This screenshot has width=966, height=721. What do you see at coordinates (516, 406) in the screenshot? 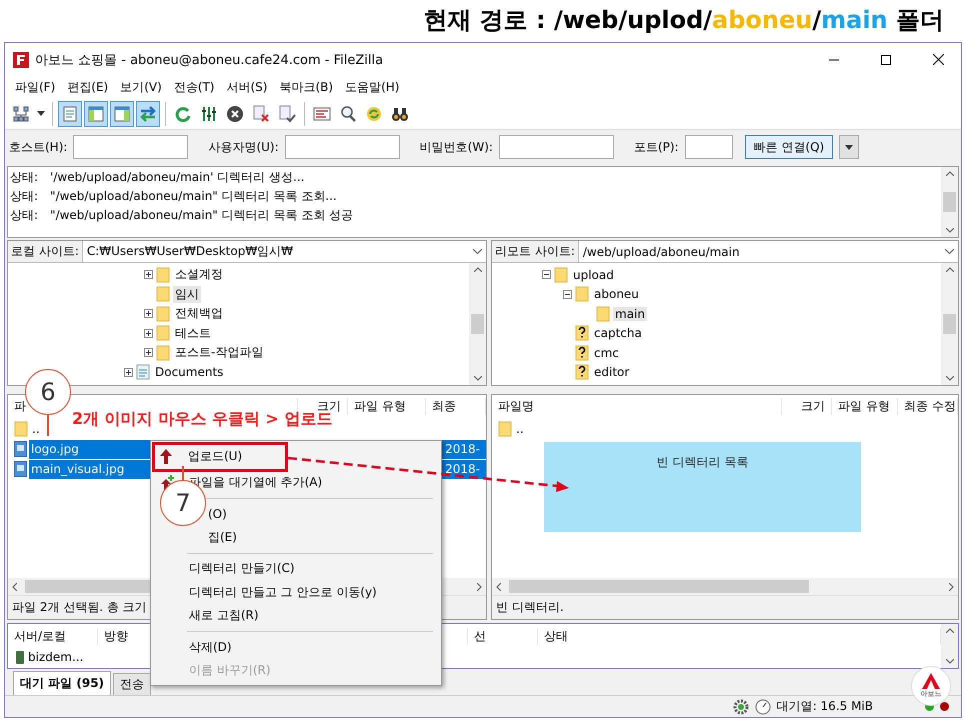
I see `column-header: 파일명` at bounding box center [516, 406].